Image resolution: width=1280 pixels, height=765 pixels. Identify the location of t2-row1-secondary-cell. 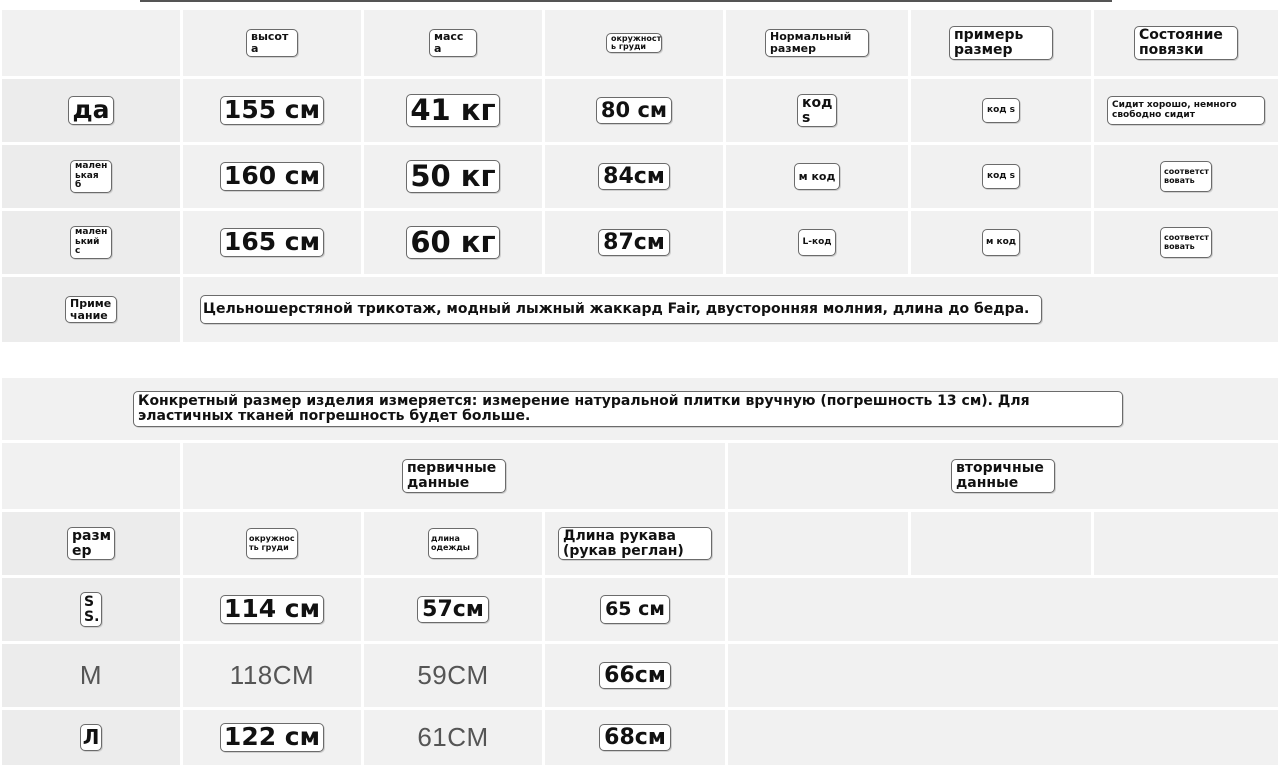
(1003, 609).